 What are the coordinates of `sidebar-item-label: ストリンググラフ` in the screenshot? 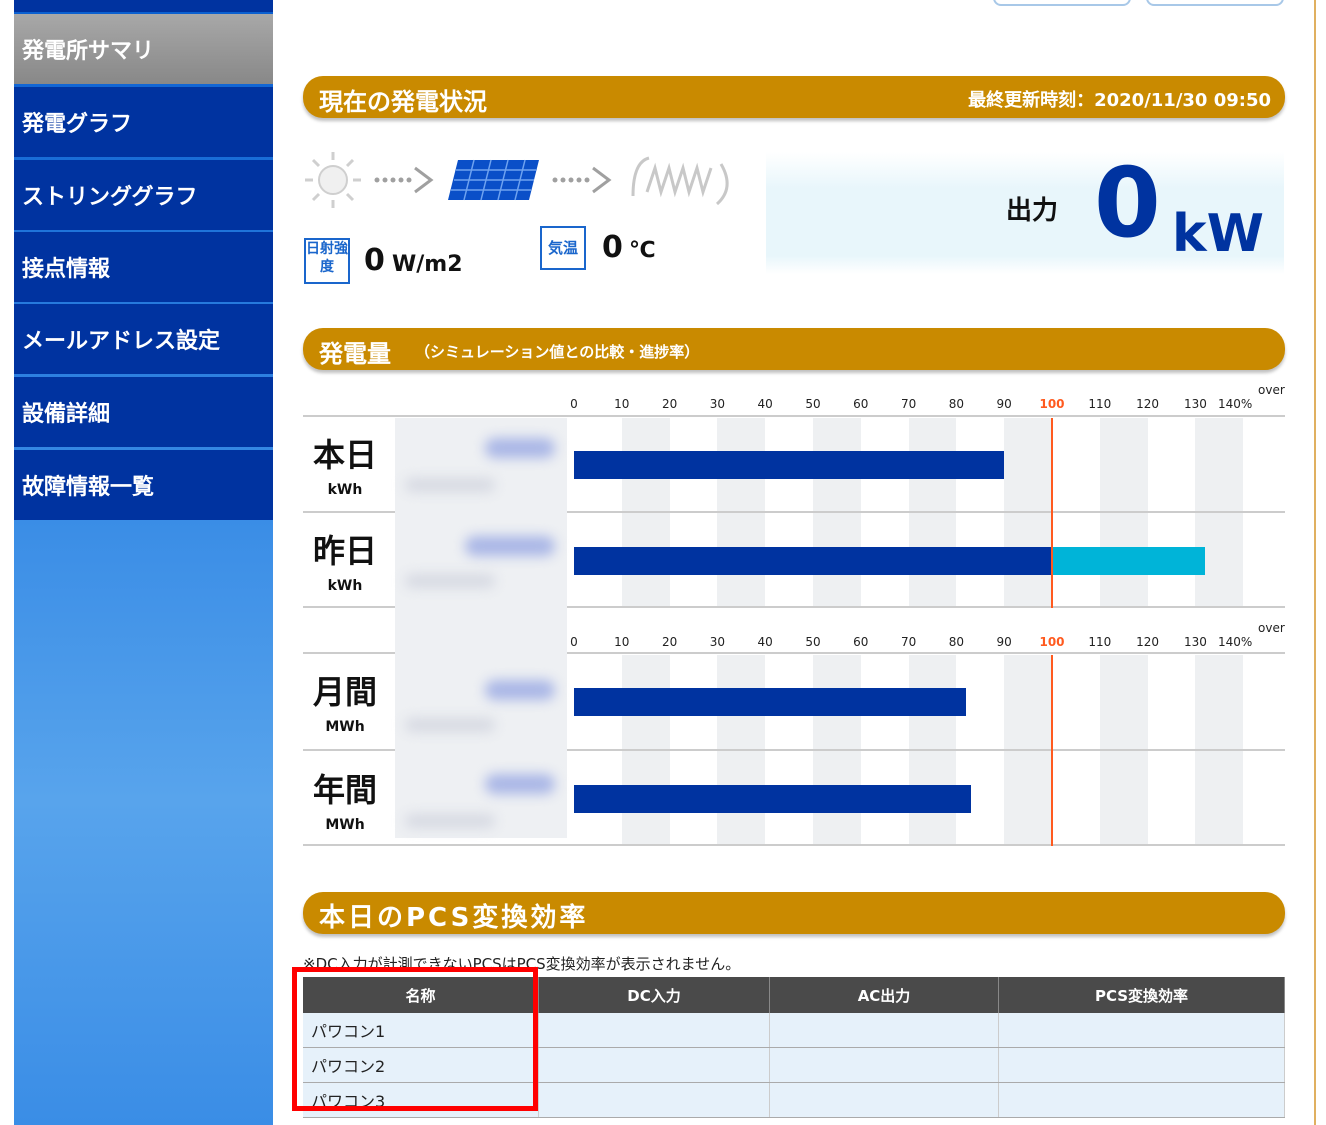 It's located at (110, 197).